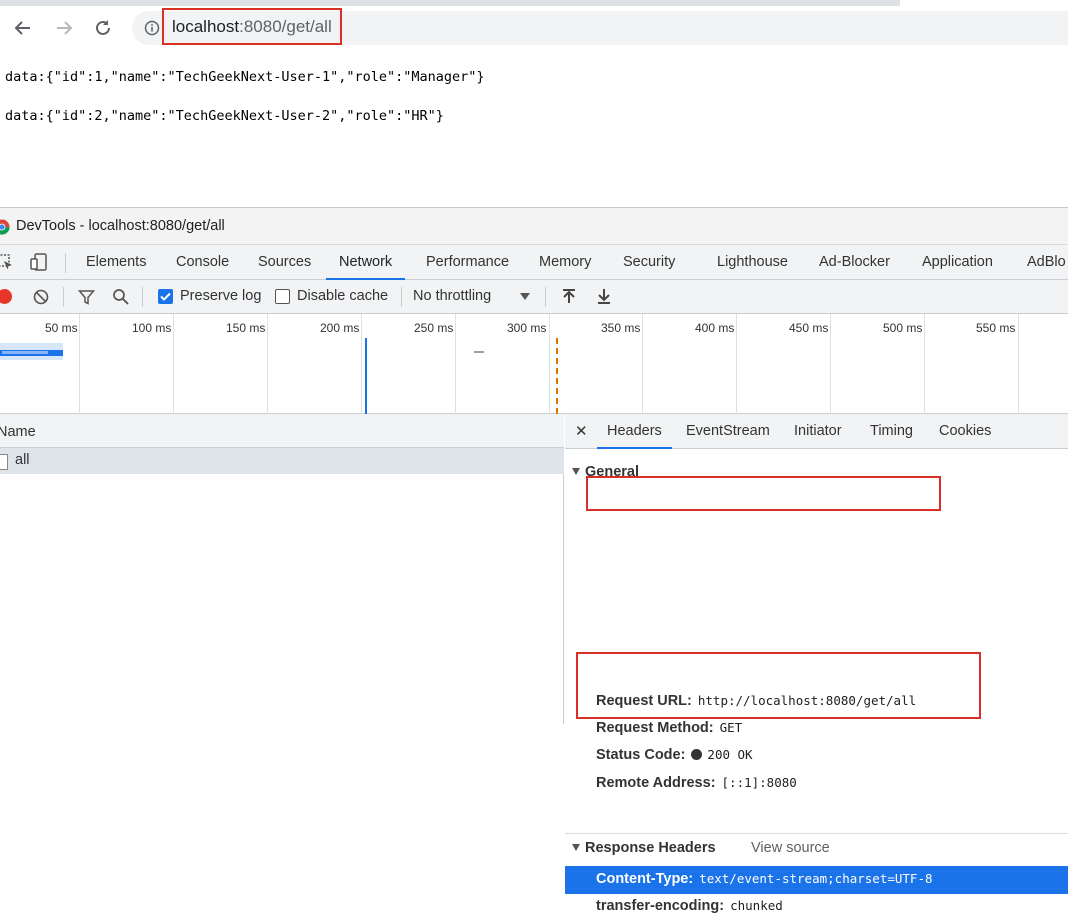 The width and height of the screenshot is (1068, 922). I want to click on timeline-tick-label: 350 ms, so click(621, 328).